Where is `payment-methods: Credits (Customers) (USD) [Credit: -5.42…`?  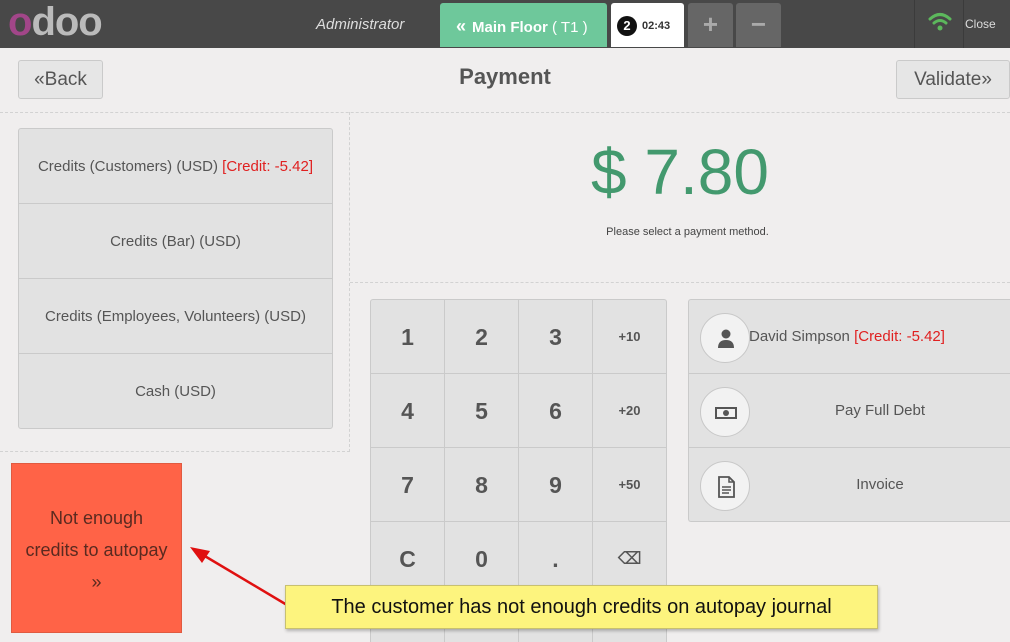 payment-methods: Credits (Customers) (USD) [Credit: -5.42… is located at coordinates (175, 278).